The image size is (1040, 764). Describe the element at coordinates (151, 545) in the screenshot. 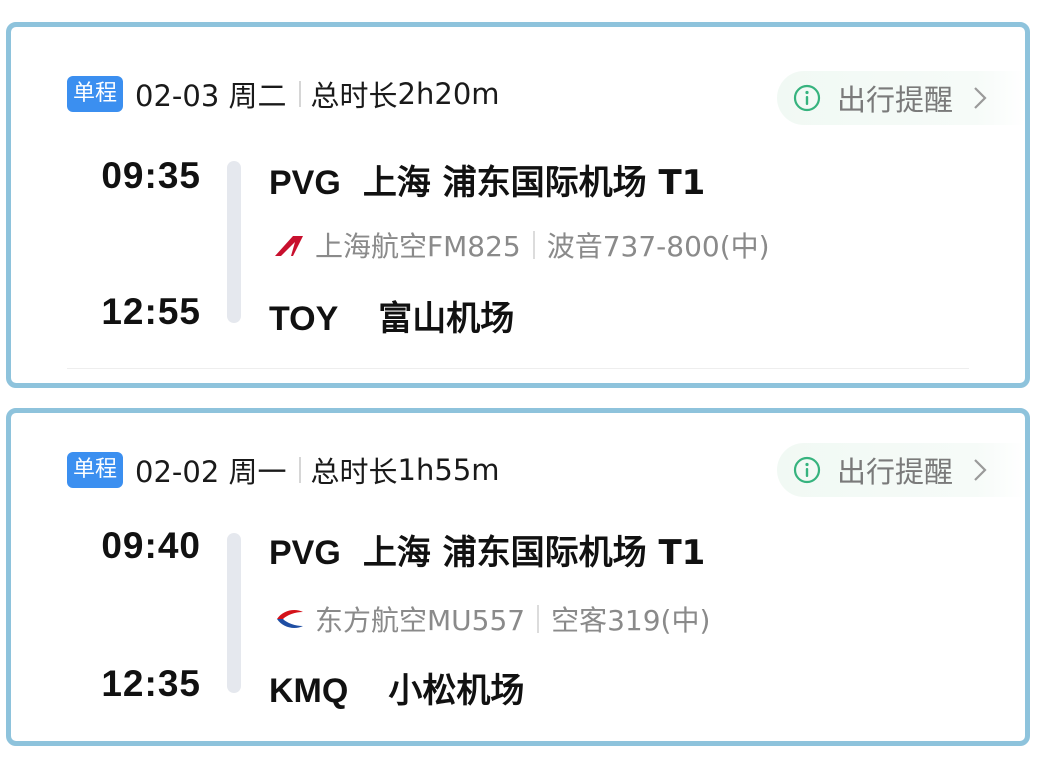

I see `departure-time: 09:40` at that location.